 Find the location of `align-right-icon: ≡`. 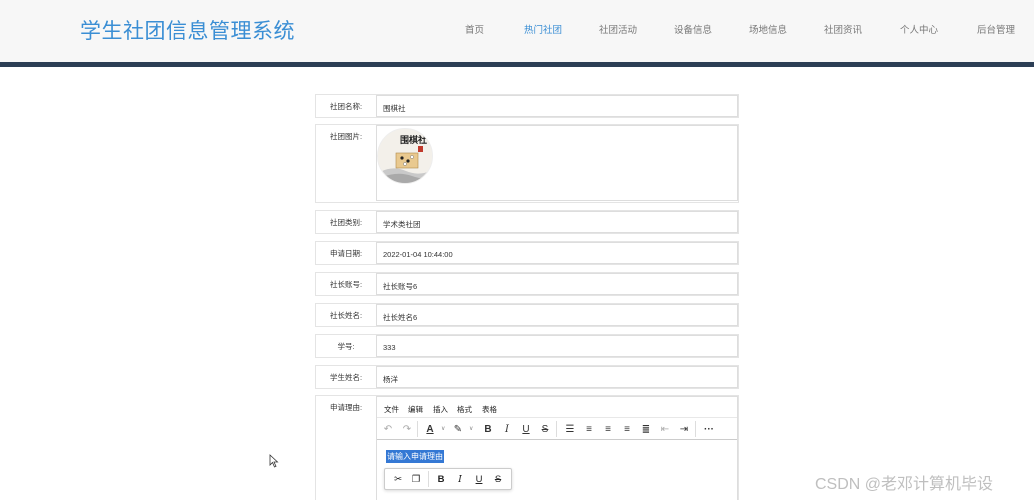

align-right-icon: ≡ is located at coordinates (627, 429).